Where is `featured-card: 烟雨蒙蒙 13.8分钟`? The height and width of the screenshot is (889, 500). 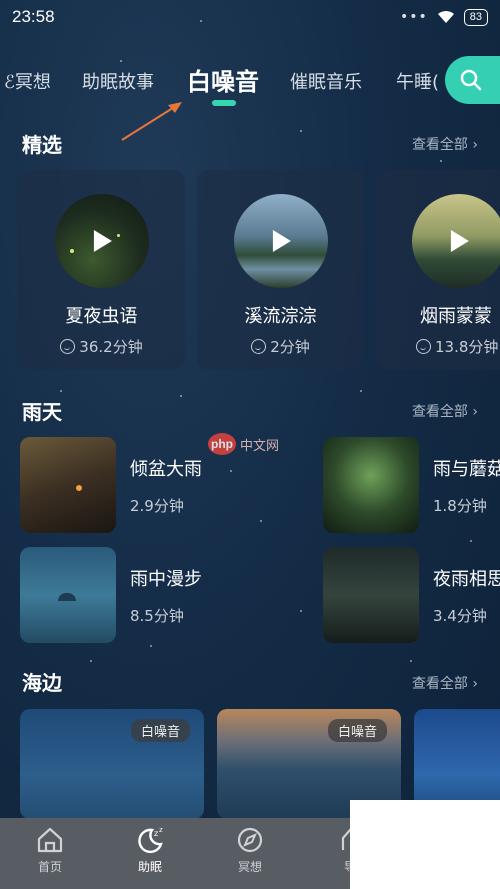
featured-card: 烟雨蒙蒙 13.8分钟 is located at coordinates (438, 270).